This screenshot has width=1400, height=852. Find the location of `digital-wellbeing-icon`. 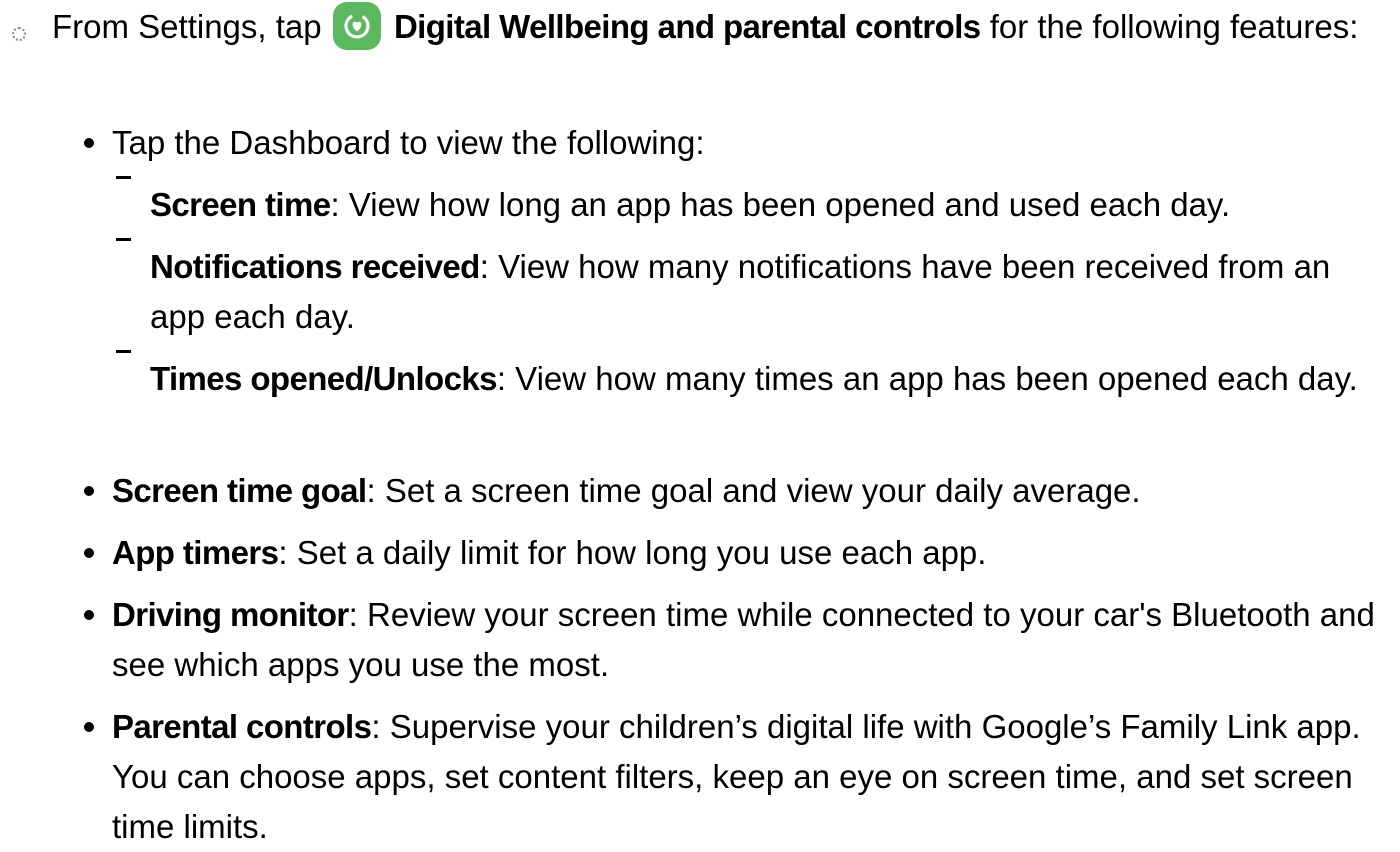

digital-wellbeing-icon is located at coordinates (356, 26).